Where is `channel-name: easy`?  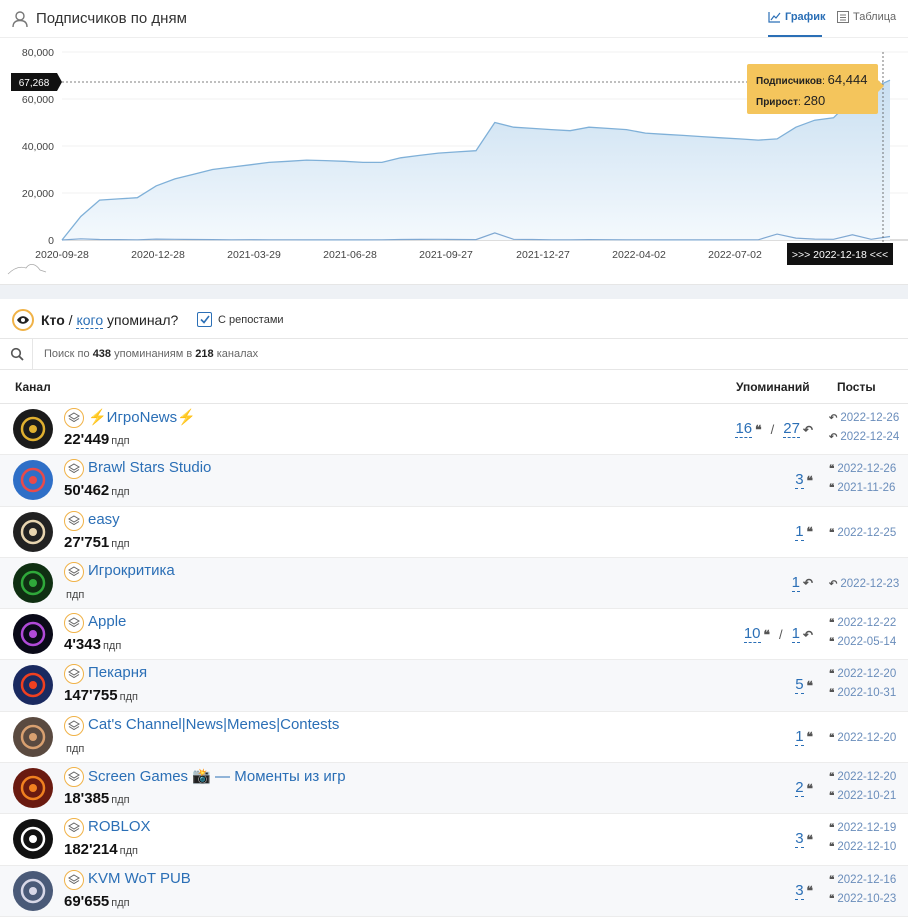 channel-name: easy is located at coordinates (104, 519).